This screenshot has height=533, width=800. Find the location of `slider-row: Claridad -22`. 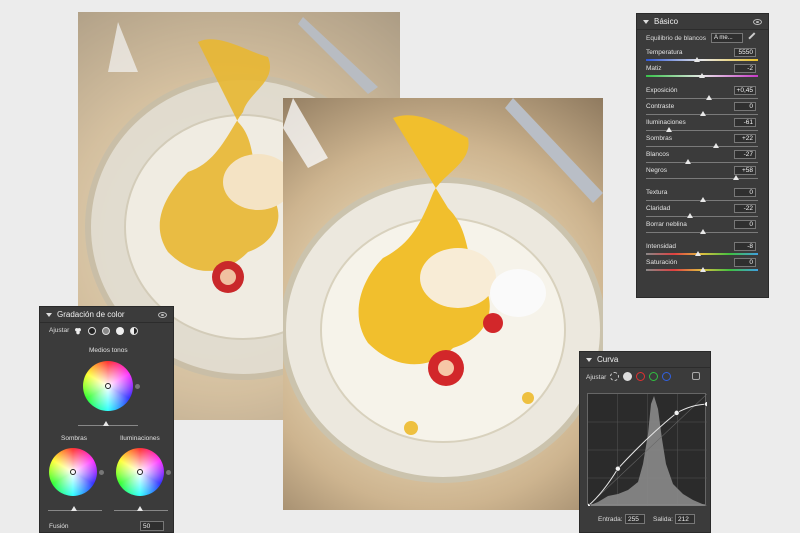

slider-row: Claridad -22 is located at coordinates (702, 212).